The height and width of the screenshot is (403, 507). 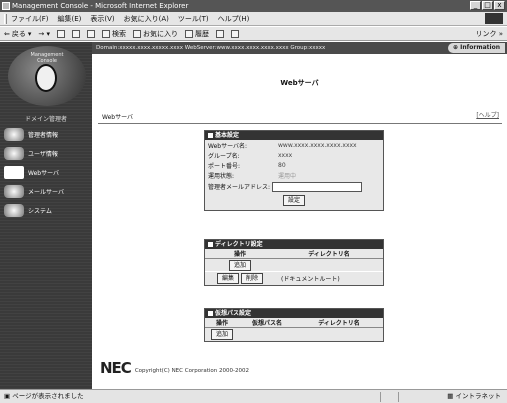 What do you see at coordinates (119, 33) in the screenshot?
I see `search-label: 検索` at bounding box center [119, 33].